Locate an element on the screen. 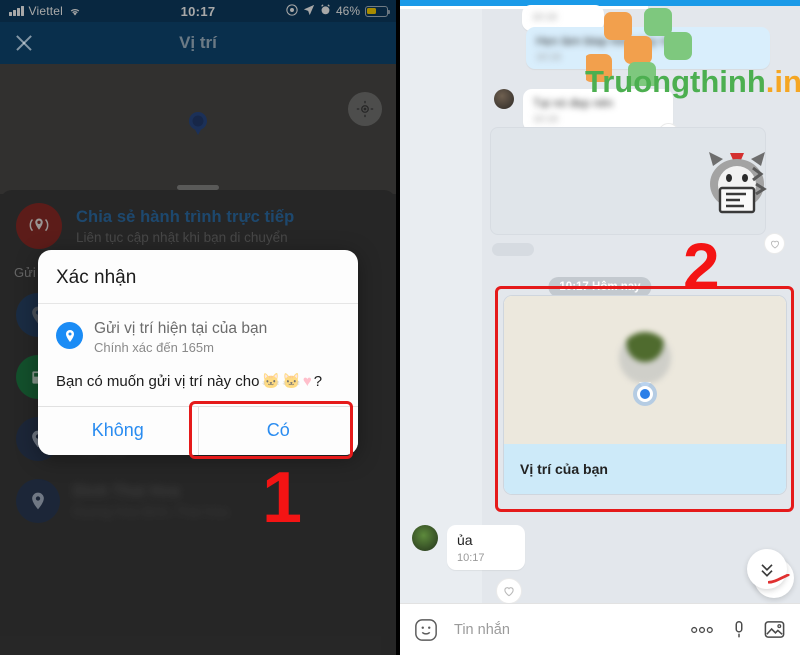 The image size is (800, 655). current-location-dot is located at coordinates (645, 394).